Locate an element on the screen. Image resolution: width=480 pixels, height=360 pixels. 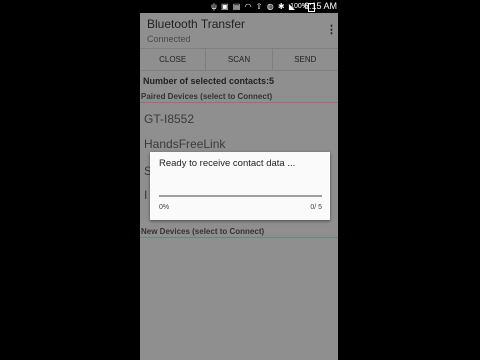
connection-status: Connected is located at coordinates (169, 39).